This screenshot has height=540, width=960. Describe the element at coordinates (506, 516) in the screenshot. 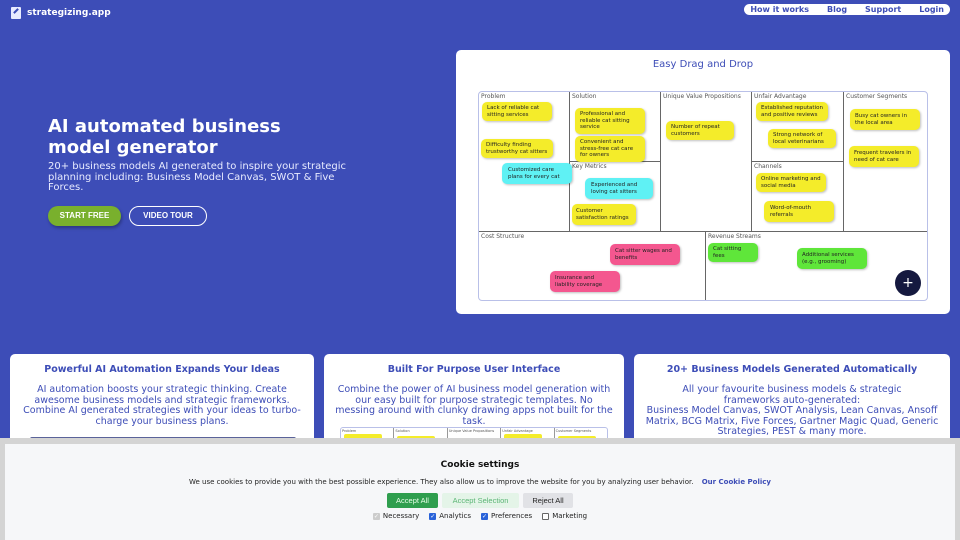

I see `checkbox-preferences: ✓ Preferences` at that location.